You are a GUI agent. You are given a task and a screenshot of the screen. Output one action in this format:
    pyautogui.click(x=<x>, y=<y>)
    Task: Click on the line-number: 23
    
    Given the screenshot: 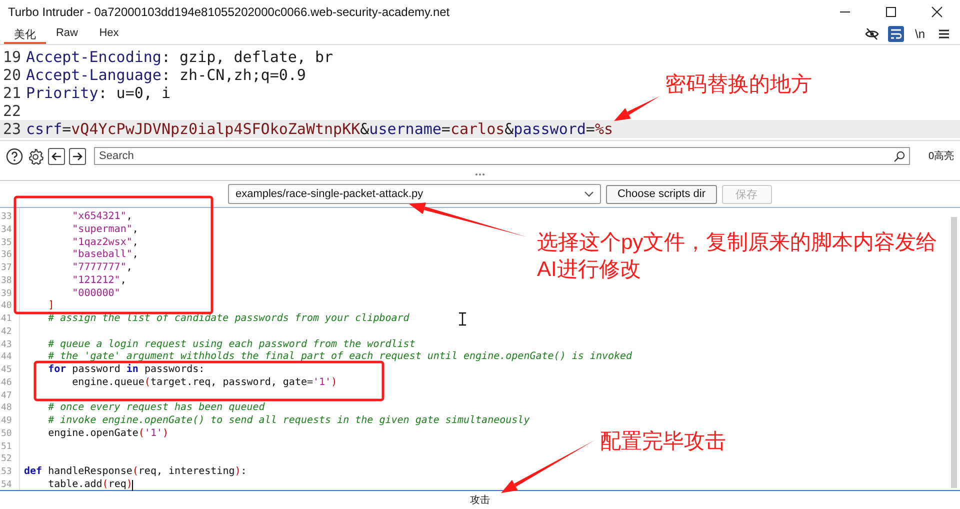 What is the action you would take?
    pyautogui.click(x=12, y=129)
    